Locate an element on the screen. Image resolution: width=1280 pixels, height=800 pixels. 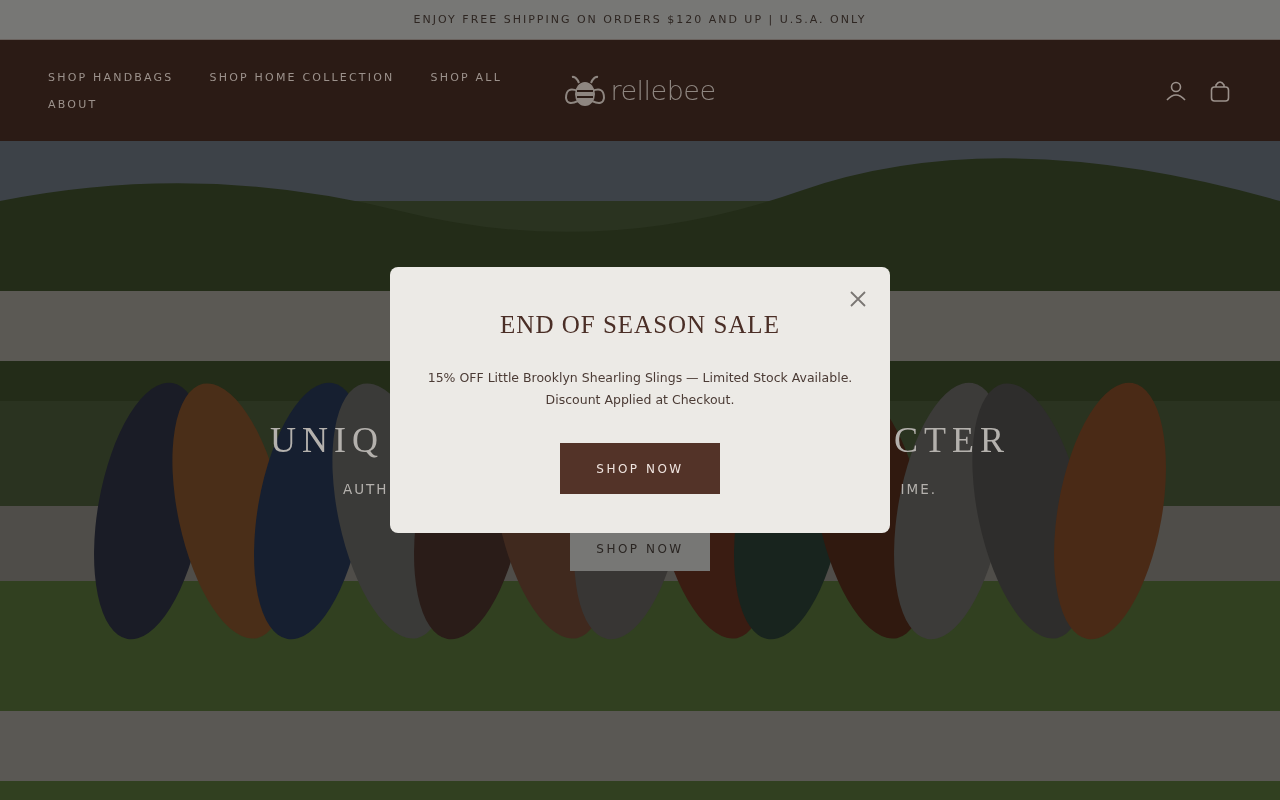
bee-icon is located at coordinates (585, 90).